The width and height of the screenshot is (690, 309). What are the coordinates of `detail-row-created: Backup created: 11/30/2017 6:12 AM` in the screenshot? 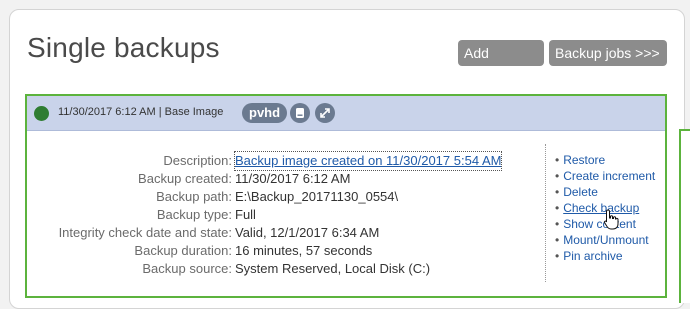 It's located at (287, 179).